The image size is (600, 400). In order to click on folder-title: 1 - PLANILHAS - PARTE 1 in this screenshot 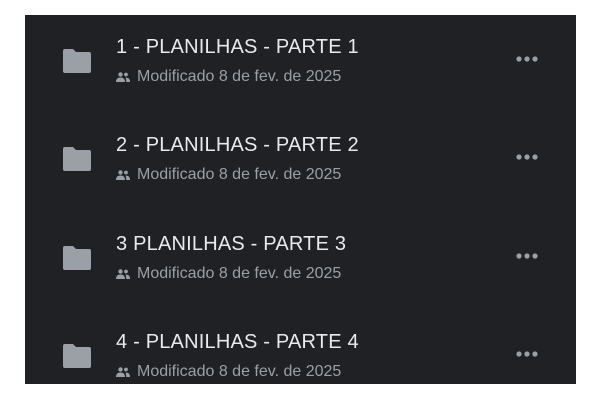, I will do `click(237, 47)`.